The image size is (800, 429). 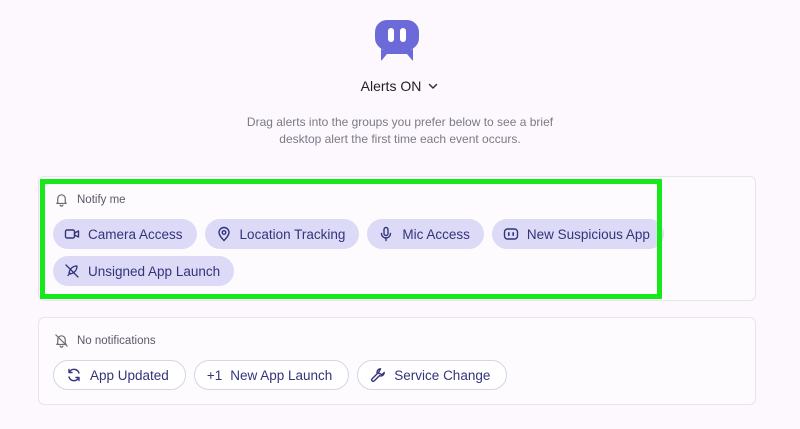 What do you see at coordinates (214, 375) in the screenshot?
I see `plus-one-icon: +1` at bounding box center [214, 375].